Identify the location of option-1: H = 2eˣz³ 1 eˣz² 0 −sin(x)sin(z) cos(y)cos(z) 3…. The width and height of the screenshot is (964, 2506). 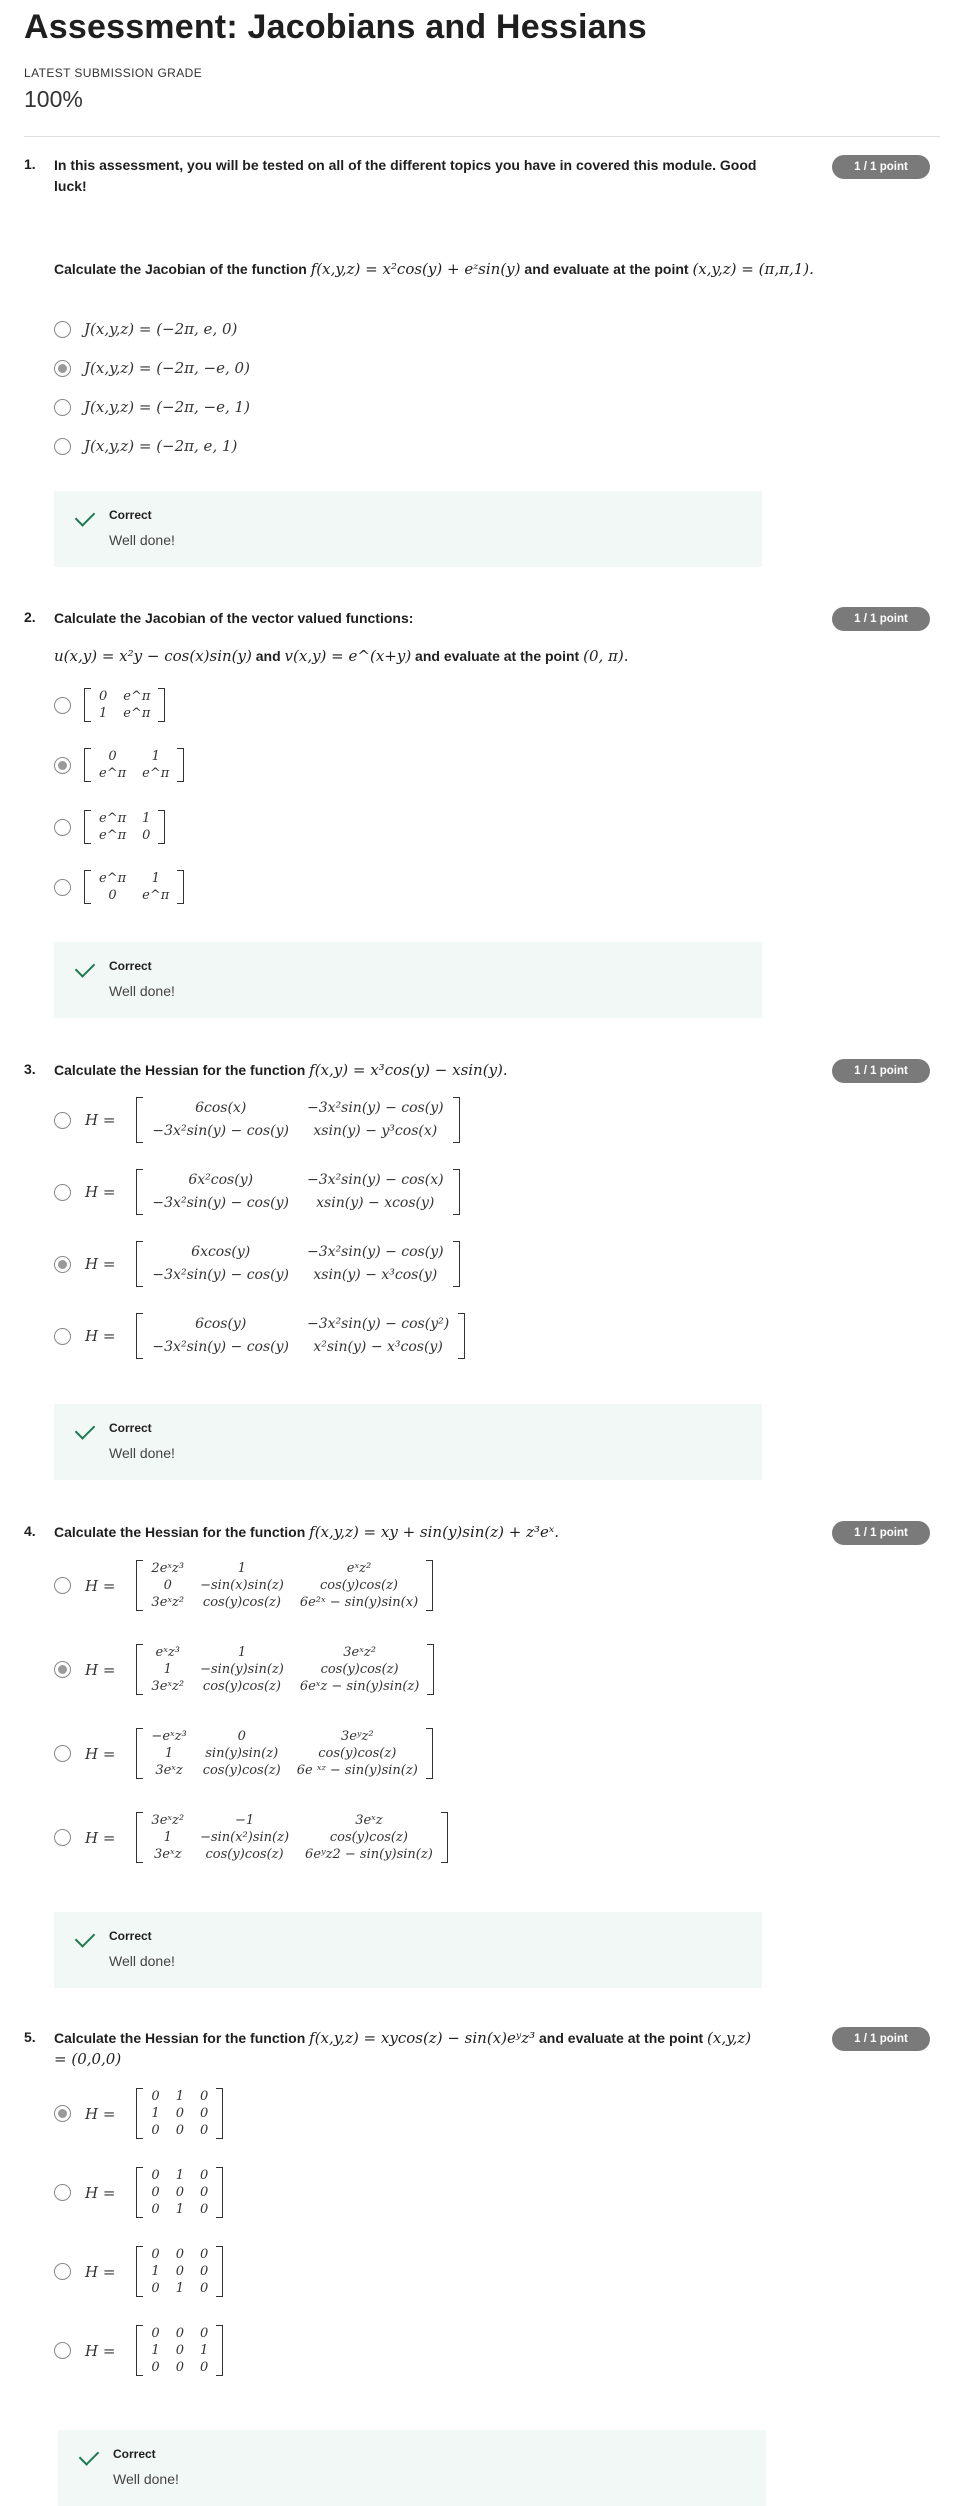
(244, 1585).